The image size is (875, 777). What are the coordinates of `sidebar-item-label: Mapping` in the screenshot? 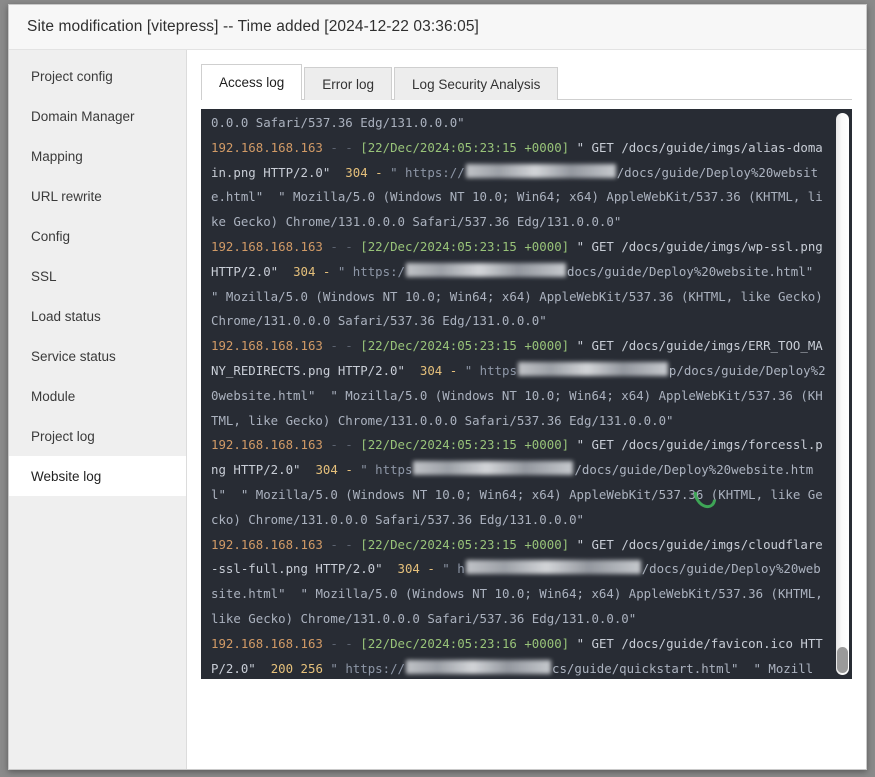 It's located at (57, 156).